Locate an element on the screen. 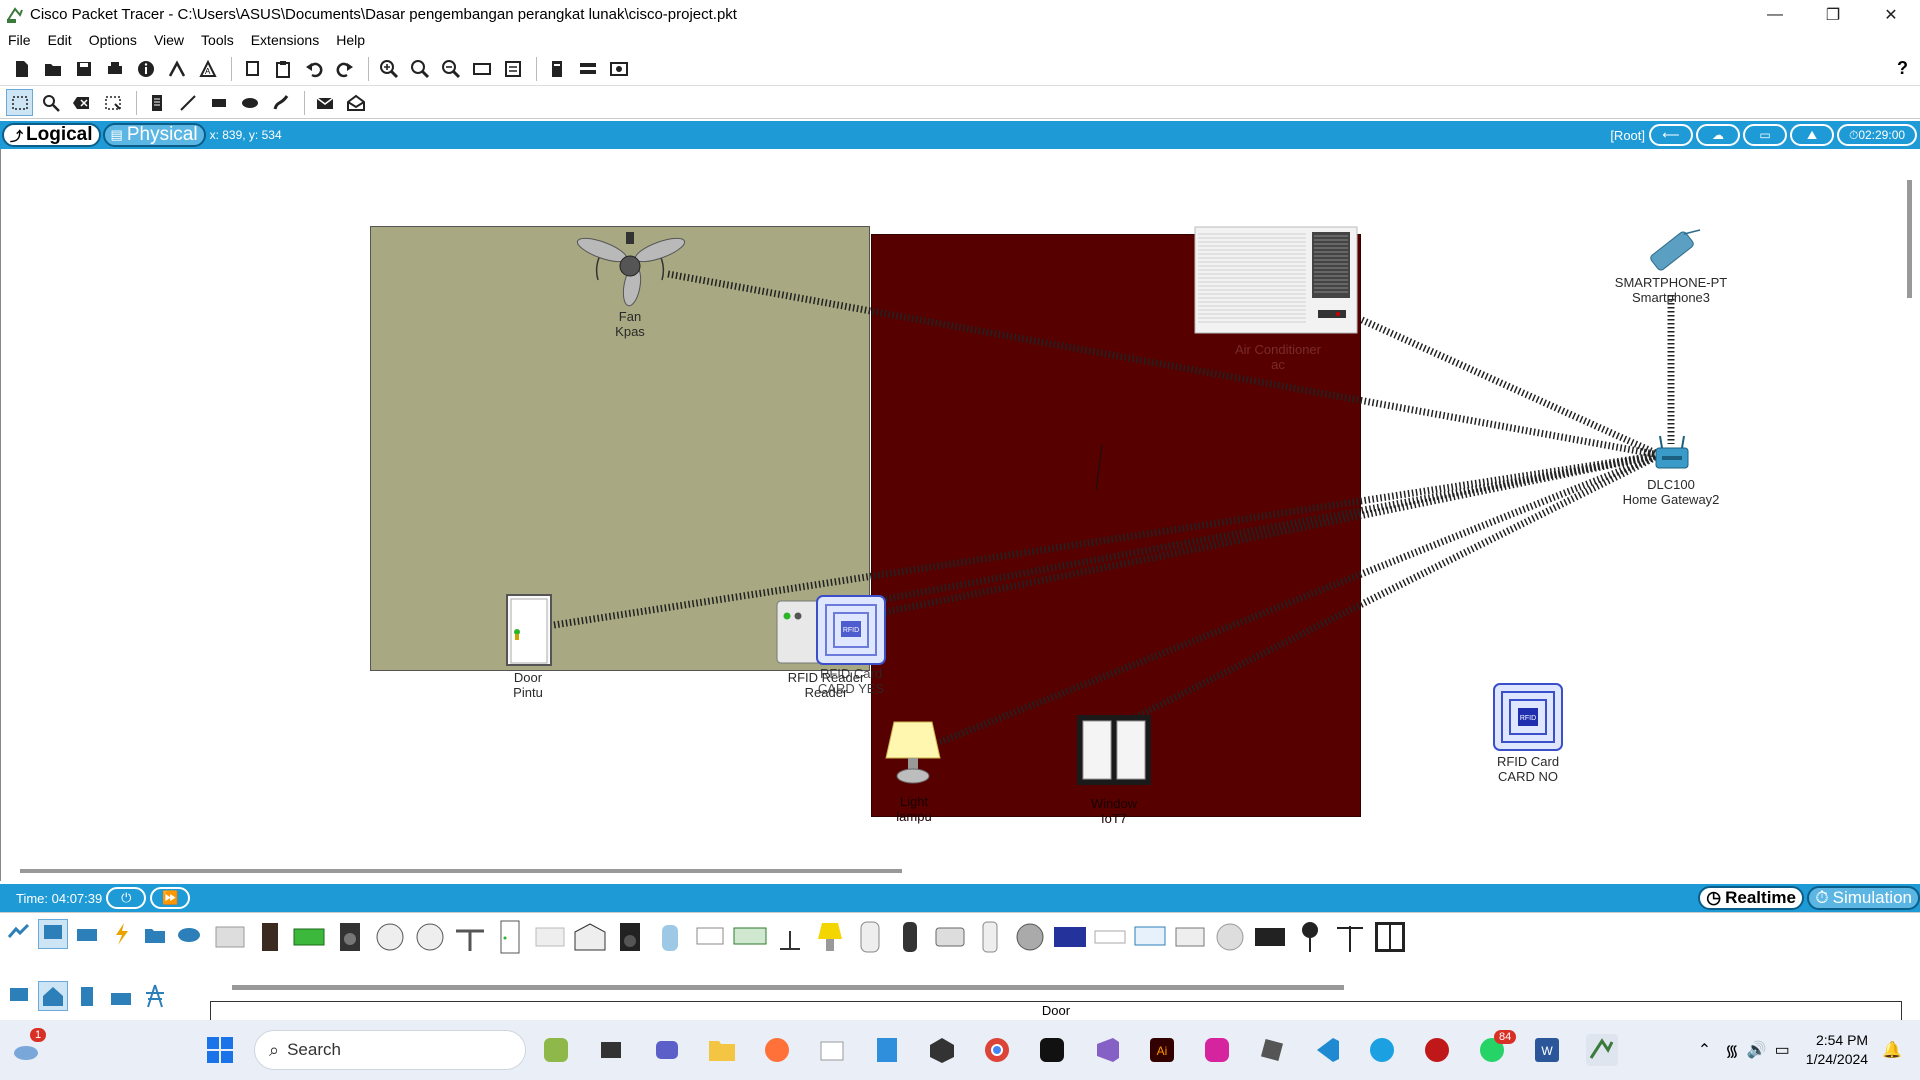  link-window-gateway is located at coordinates (1387, 591).